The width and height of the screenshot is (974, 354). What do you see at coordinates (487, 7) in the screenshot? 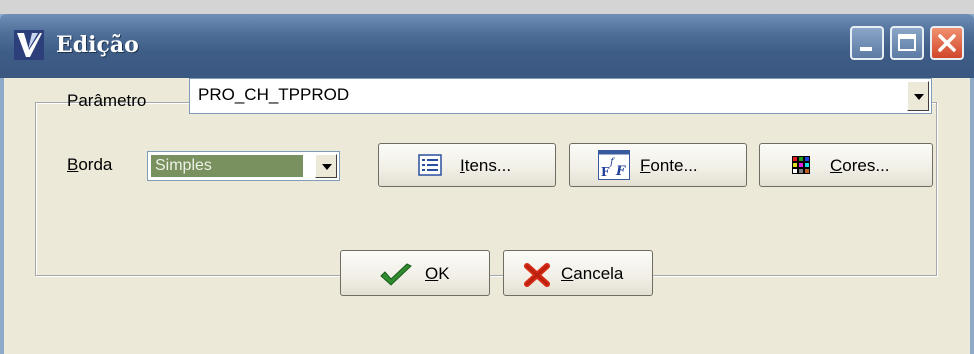
I see `background-strip` at bounding box center [487, 7].